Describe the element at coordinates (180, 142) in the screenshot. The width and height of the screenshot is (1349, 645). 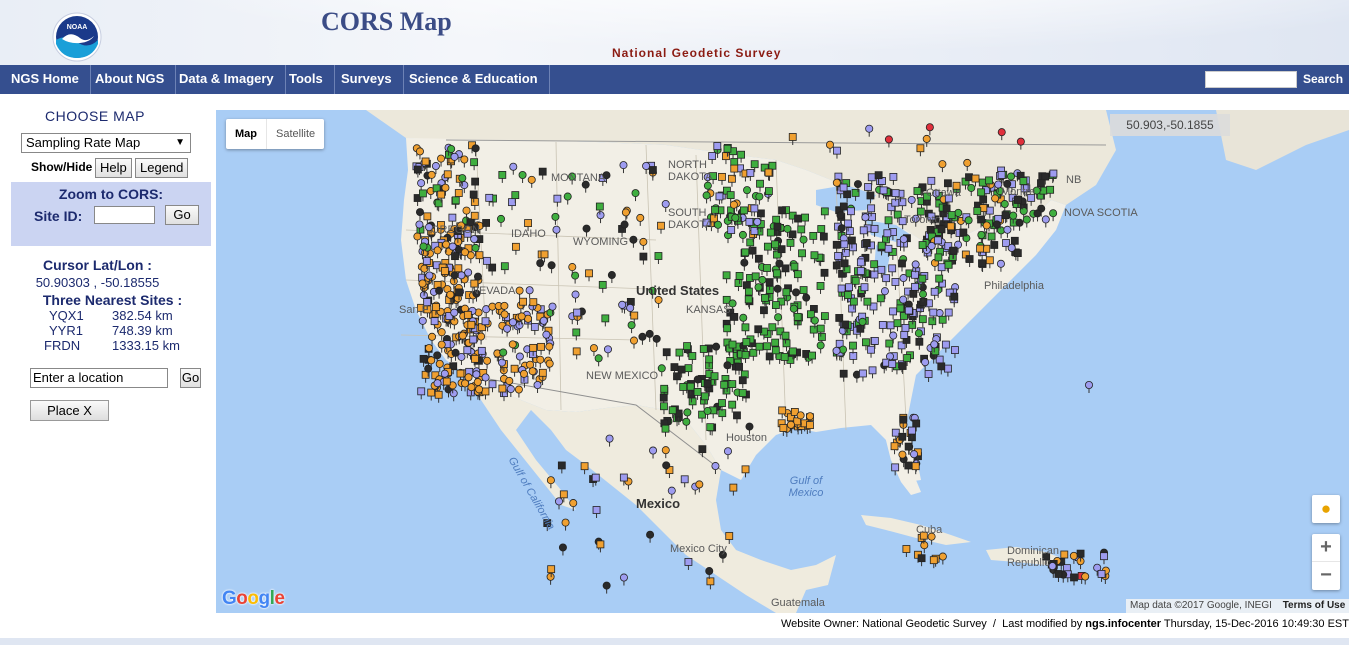
I see `chevron-down-icon: ▼` at that location.